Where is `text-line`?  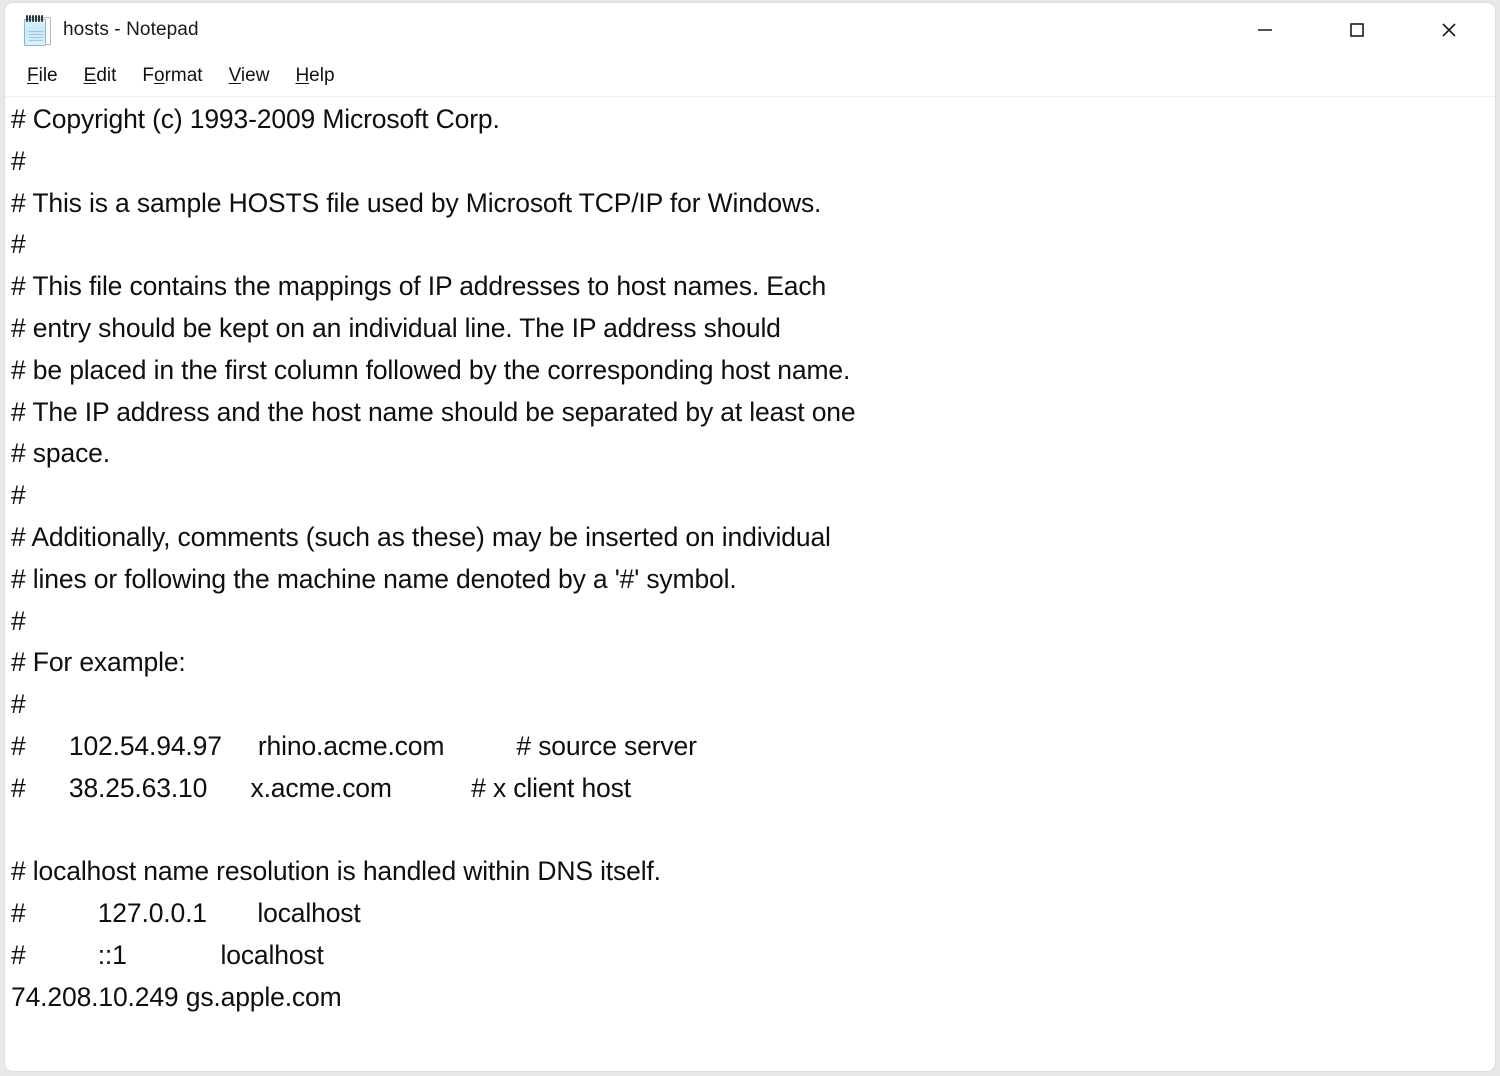 text-line is located at coordinates (753, 831).